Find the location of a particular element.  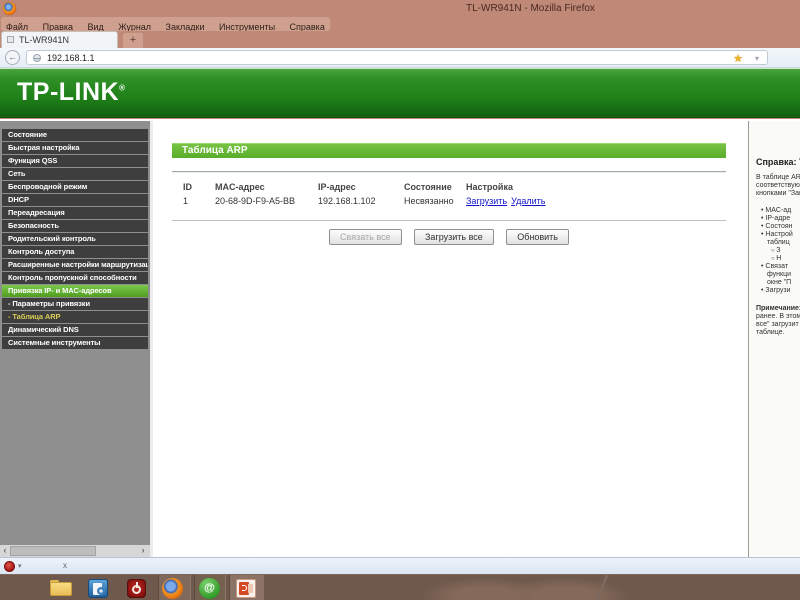

help-bullet: Настрой is located at coordinates (778, 235).